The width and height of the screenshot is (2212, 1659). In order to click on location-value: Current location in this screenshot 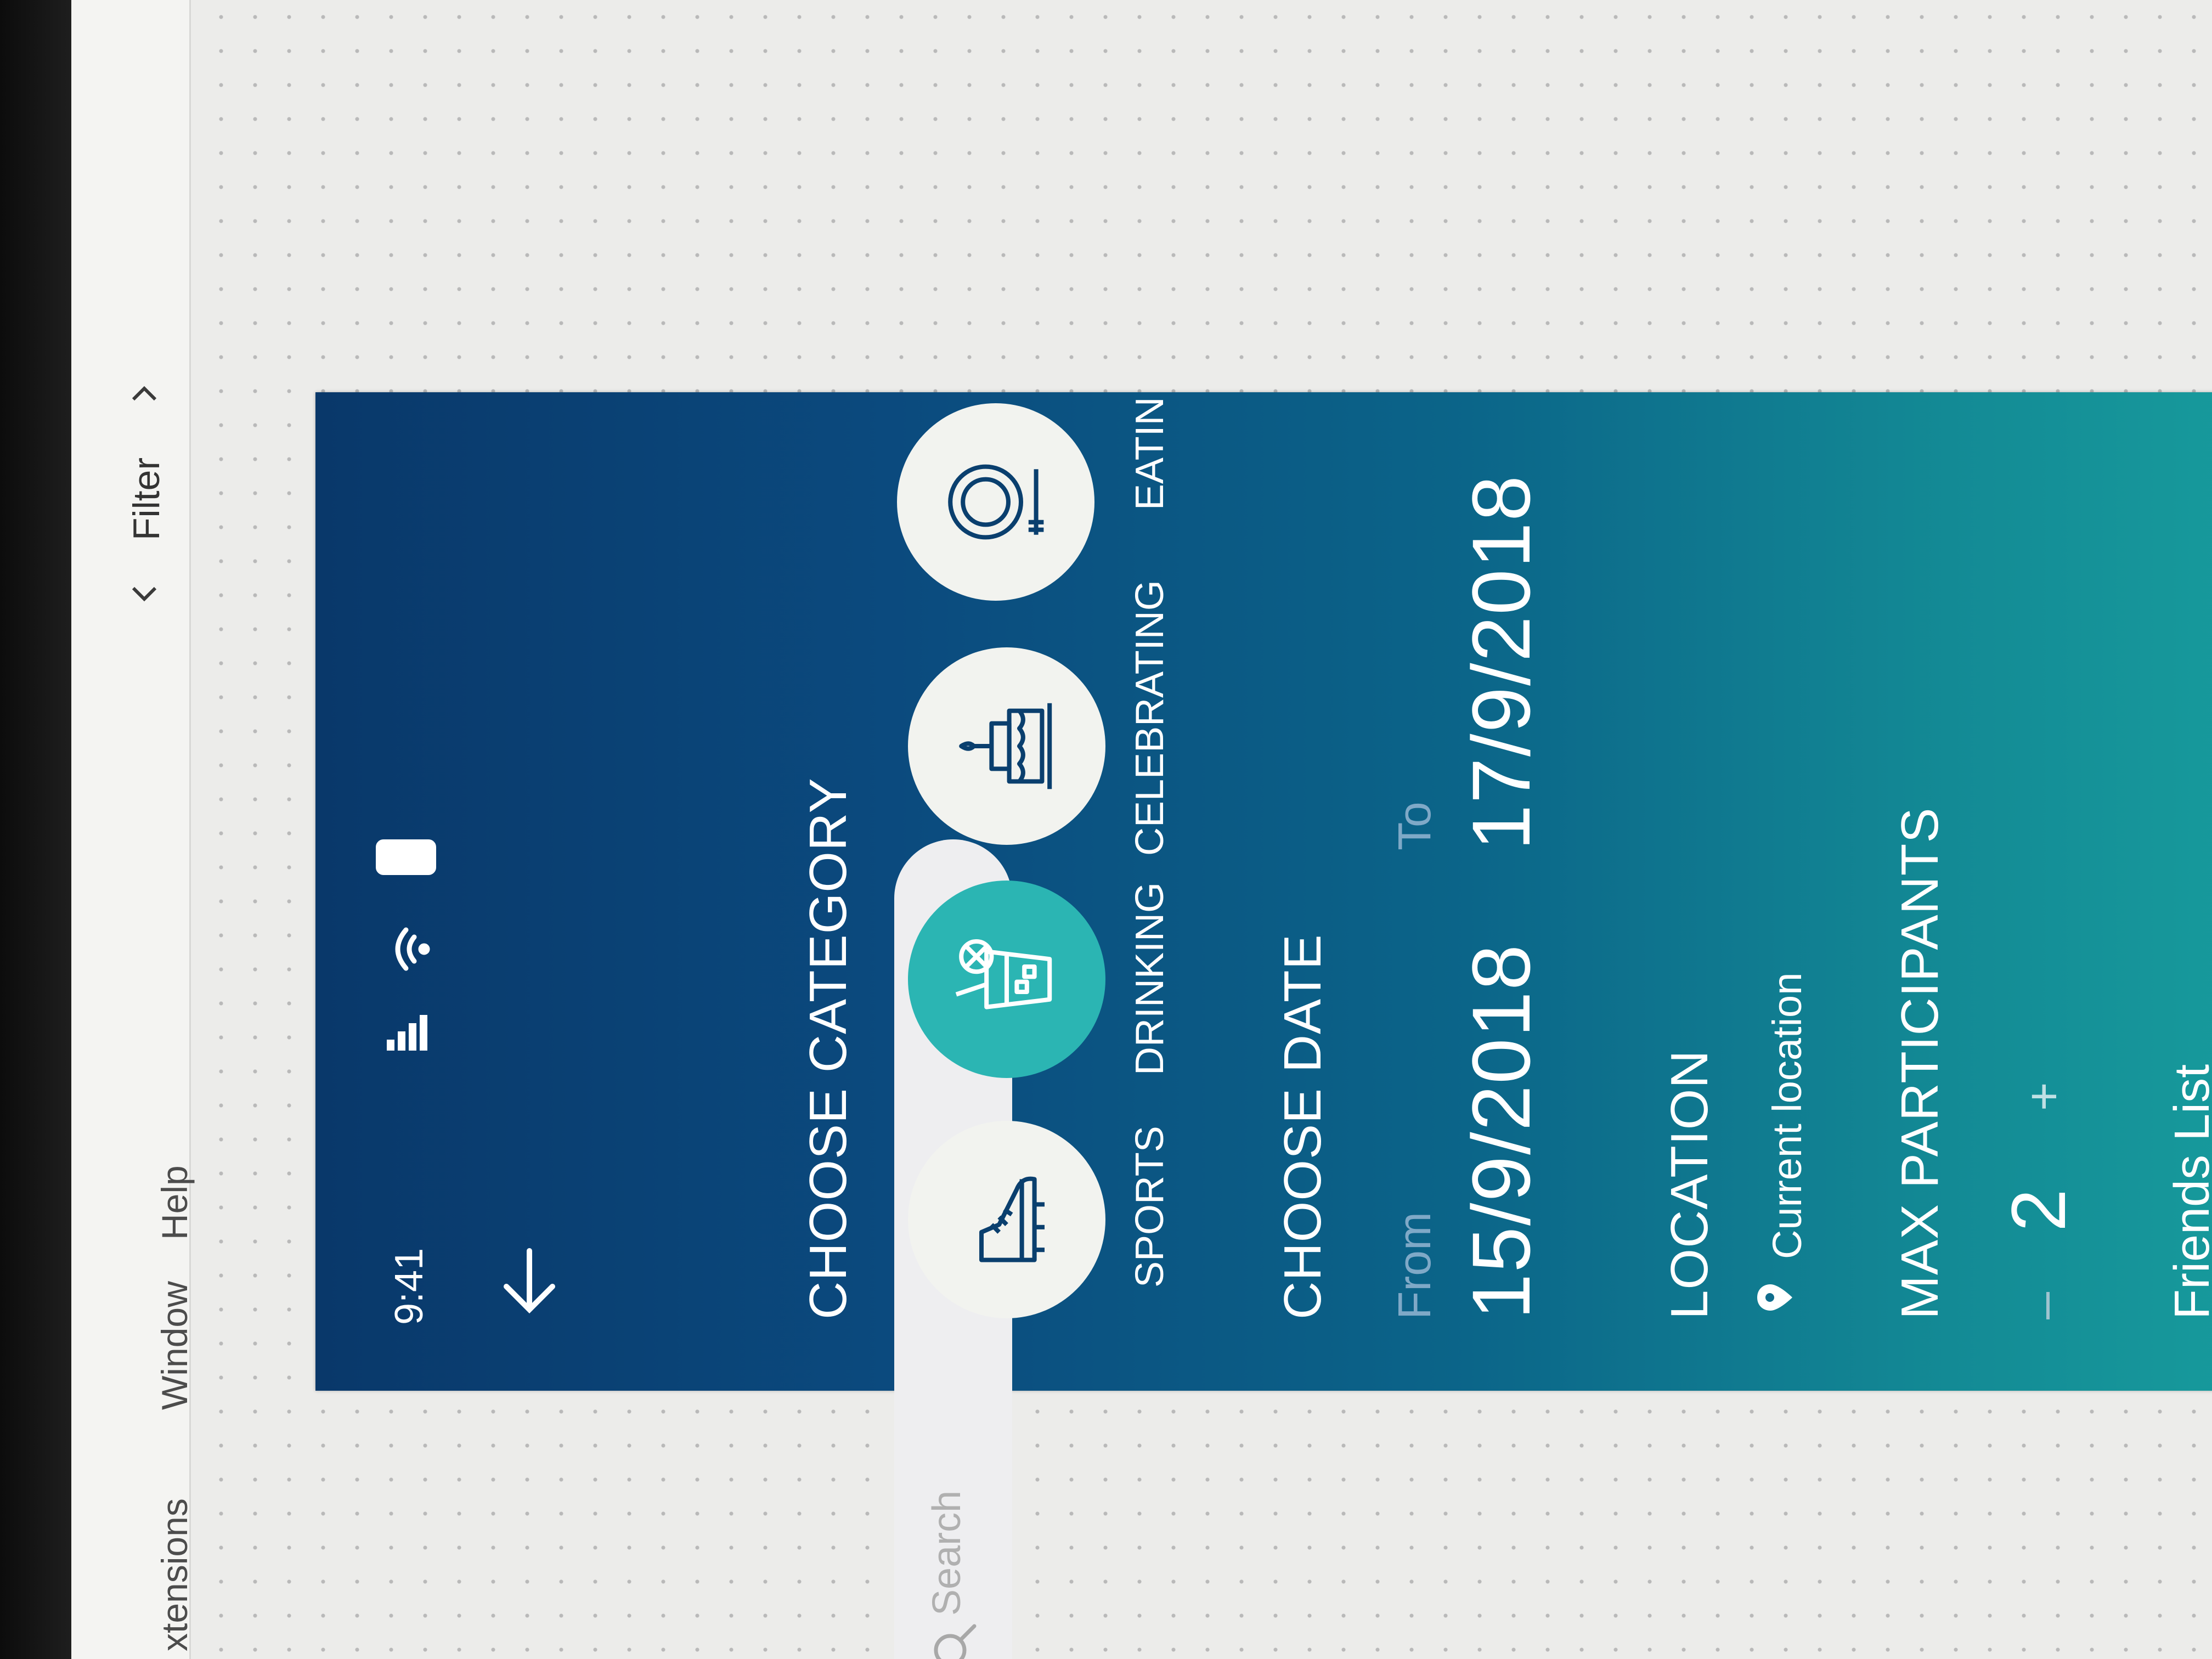, I will do `click(1787, 1116)`.